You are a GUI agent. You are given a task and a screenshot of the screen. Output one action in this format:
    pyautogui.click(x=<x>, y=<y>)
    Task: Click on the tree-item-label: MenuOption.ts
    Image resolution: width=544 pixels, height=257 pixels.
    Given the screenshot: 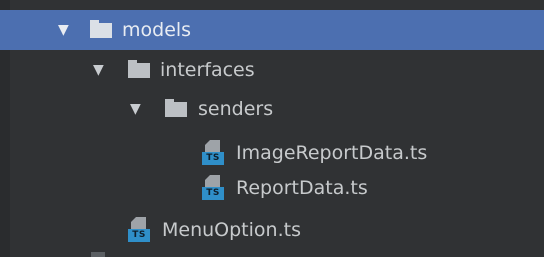 What is the action you would take?
    pyautogui.click(x=231, y=230)
    